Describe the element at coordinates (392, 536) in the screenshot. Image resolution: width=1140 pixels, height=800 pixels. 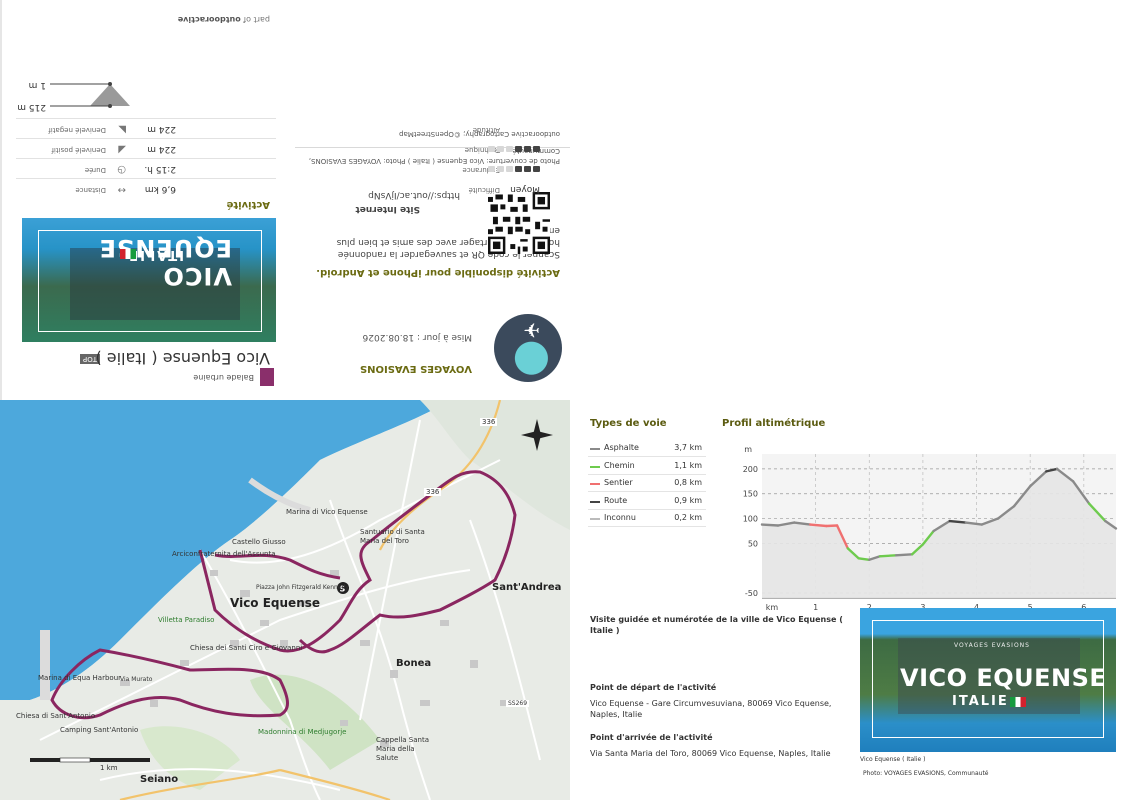
I see `map-label-santuario: Santuario di Santa Maria del Toro` at that location.